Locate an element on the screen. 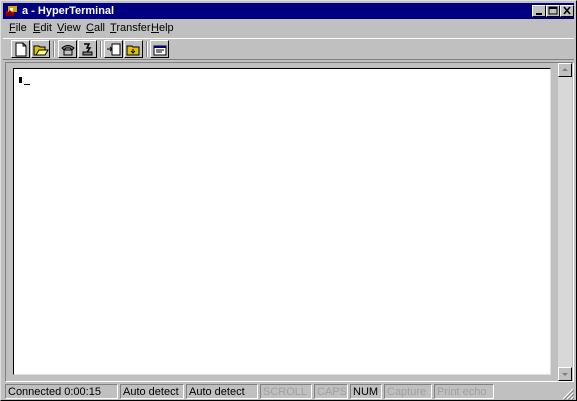 This screenshot has width=577, height=401. menu-view: View is located at coordinates (69, 28).